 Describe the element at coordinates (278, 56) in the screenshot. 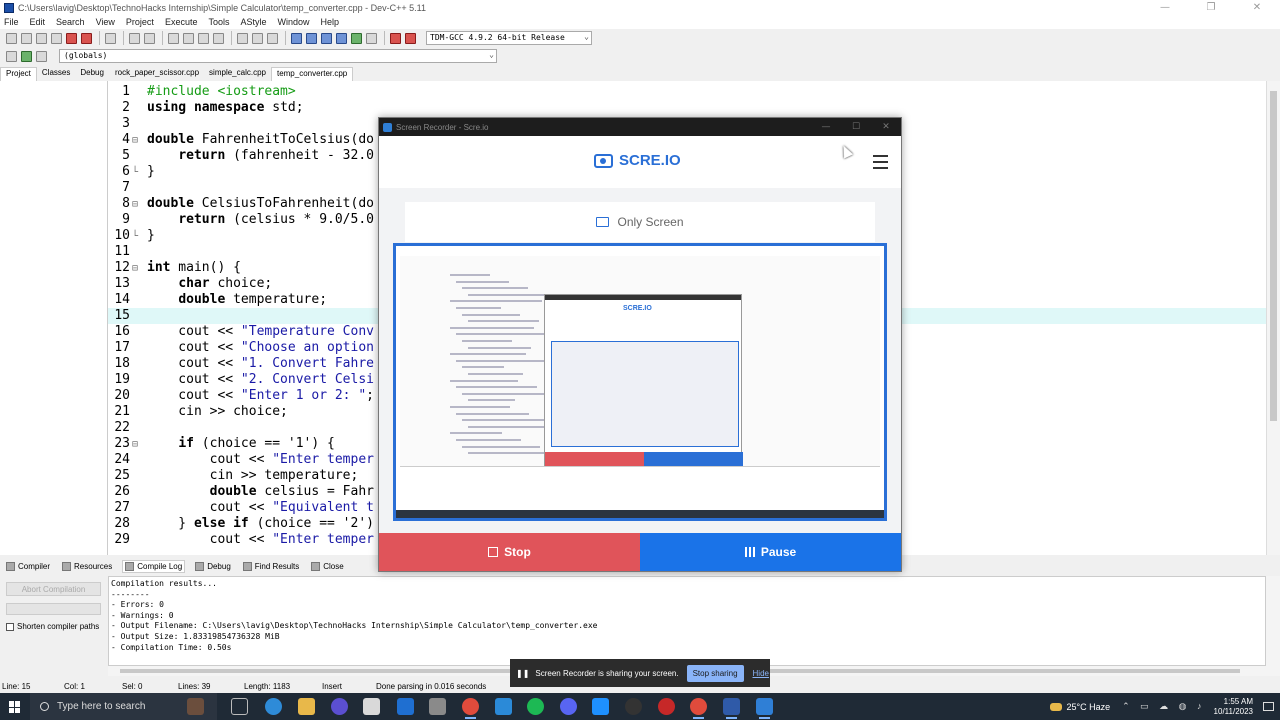

I see `scope-select: (globals) ⌄` at that location.